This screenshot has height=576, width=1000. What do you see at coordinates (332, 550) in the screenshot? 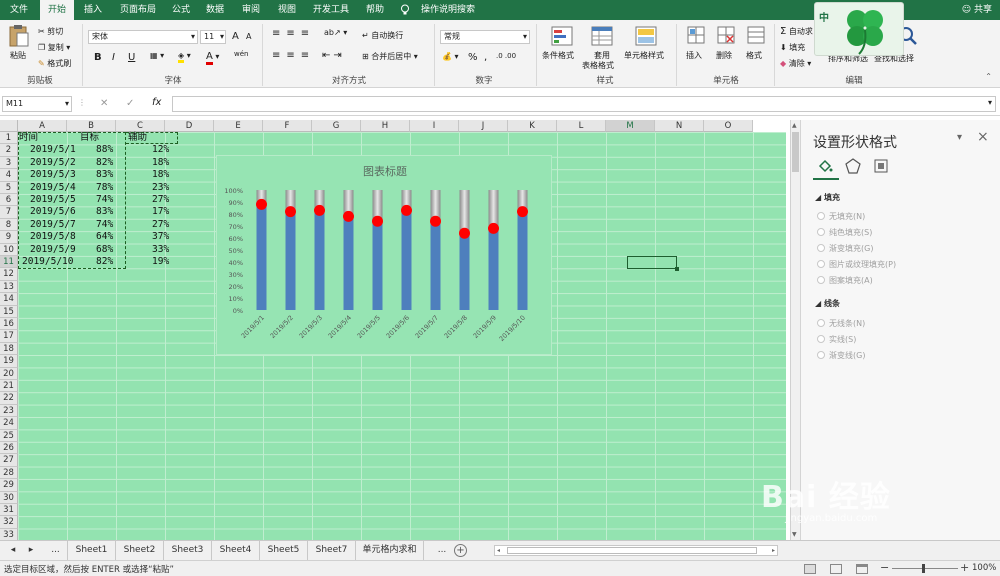
I see `sheet-tab-5: Sheet7` at bounding box center [332, 550].